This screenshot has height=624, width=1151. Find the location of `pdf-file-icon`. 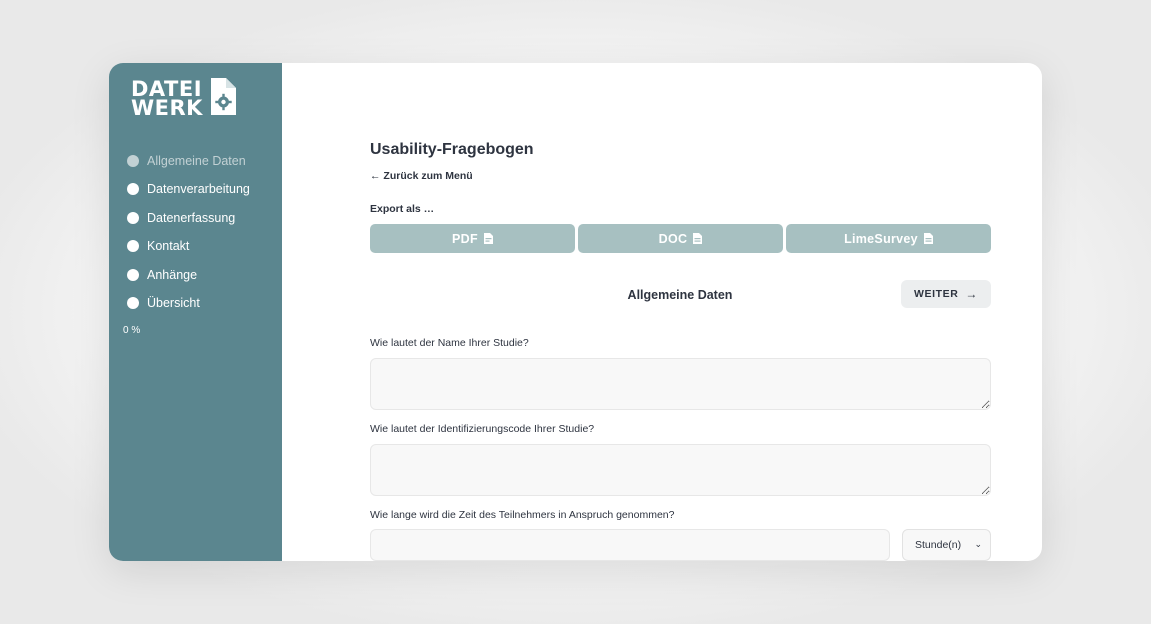

pdf-file-icon is located at coordinates (488, 238).